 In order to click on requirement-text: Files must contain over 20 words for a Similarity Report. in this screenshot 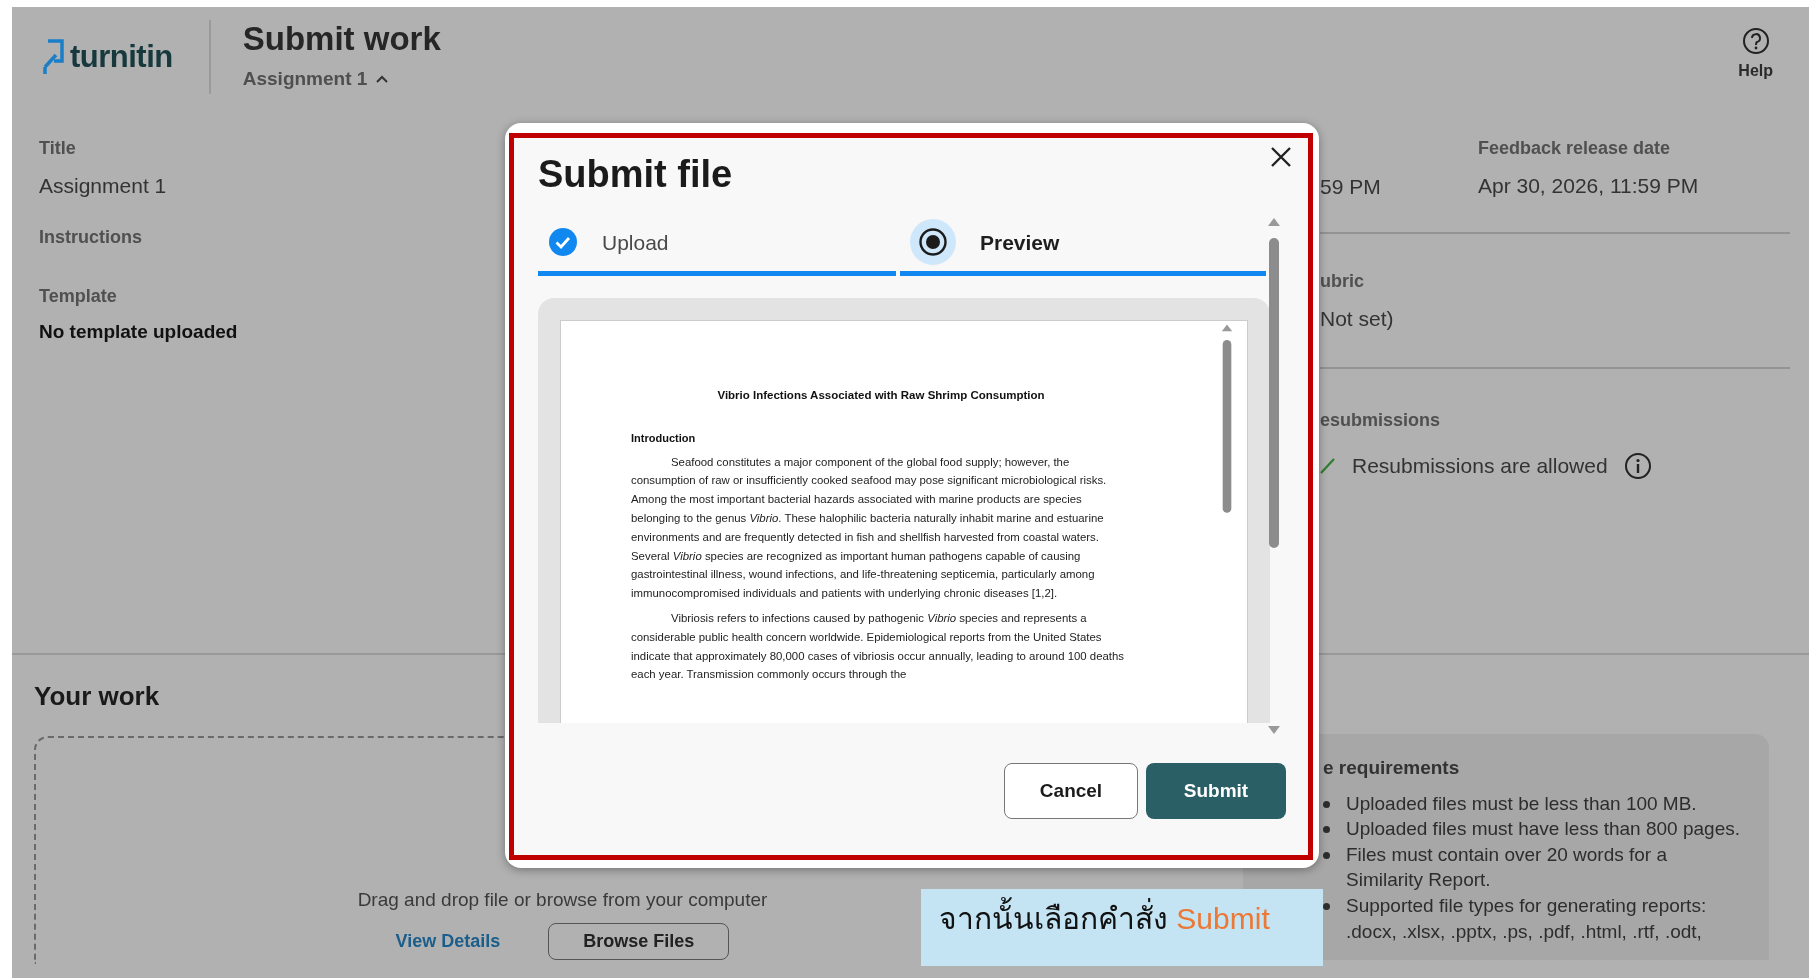, I will do `click(1507, 867)`.